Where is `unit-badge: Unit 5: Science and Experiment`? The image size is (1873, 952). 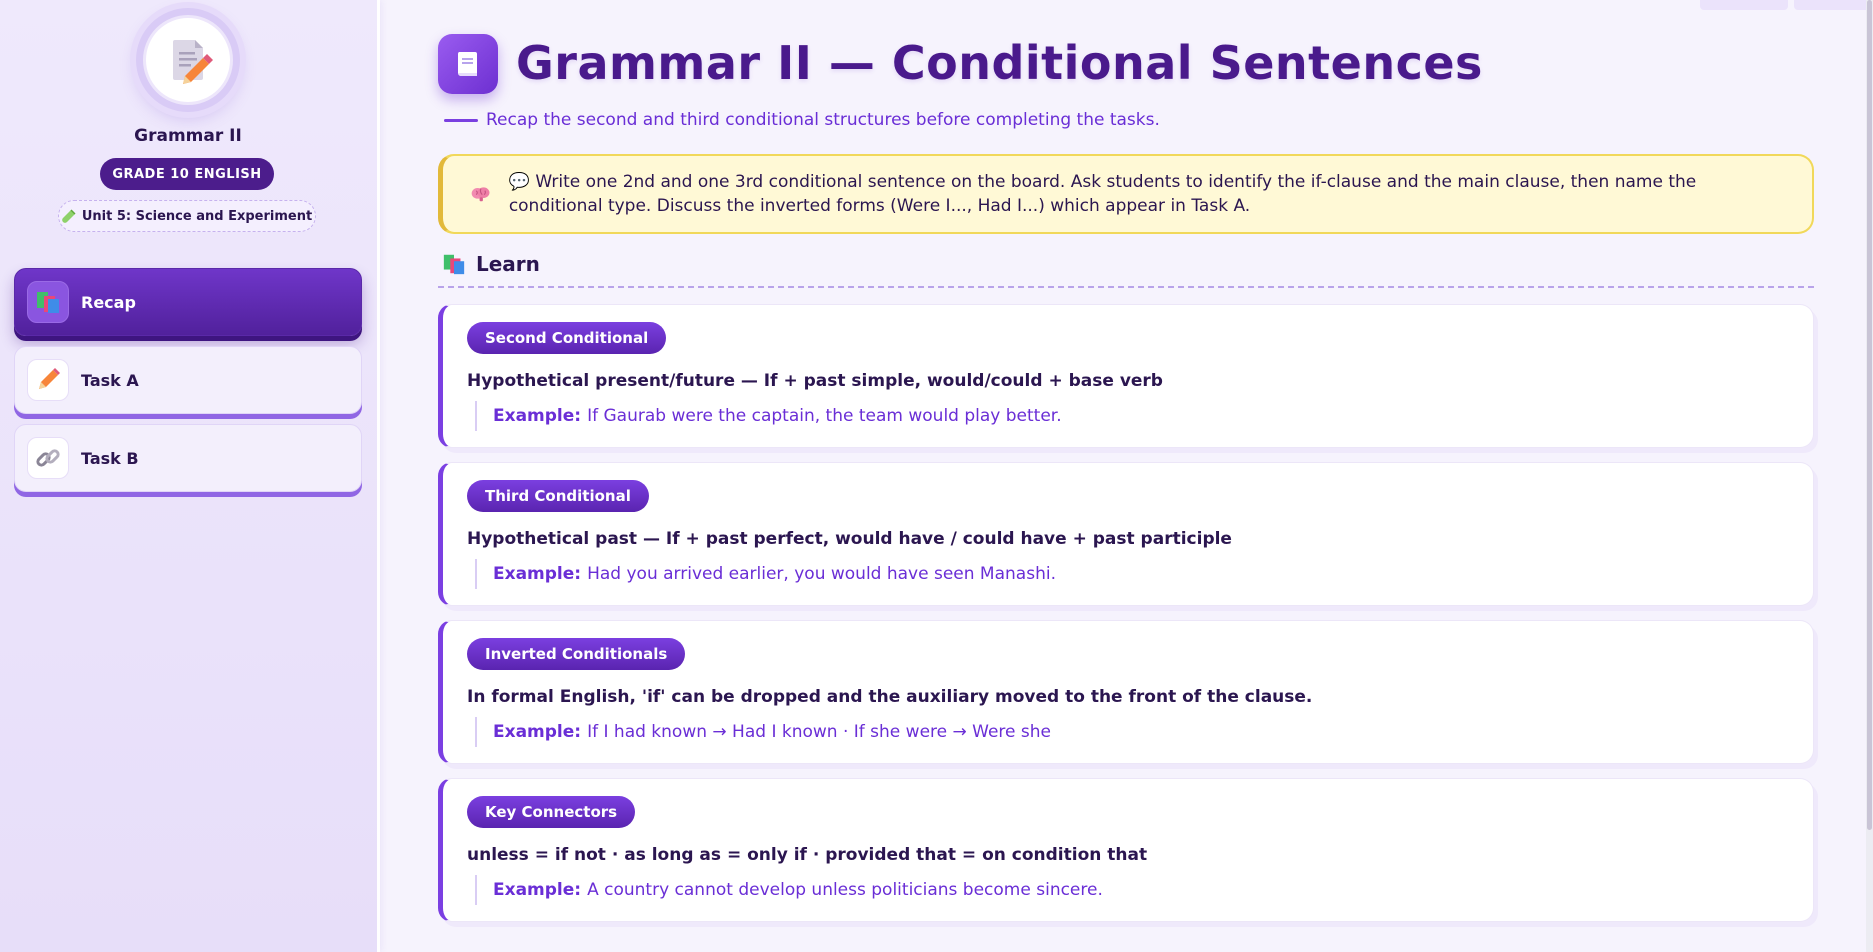
unit-badge: Unit 5: Science and Experiment is located at coordinates (187, 216).